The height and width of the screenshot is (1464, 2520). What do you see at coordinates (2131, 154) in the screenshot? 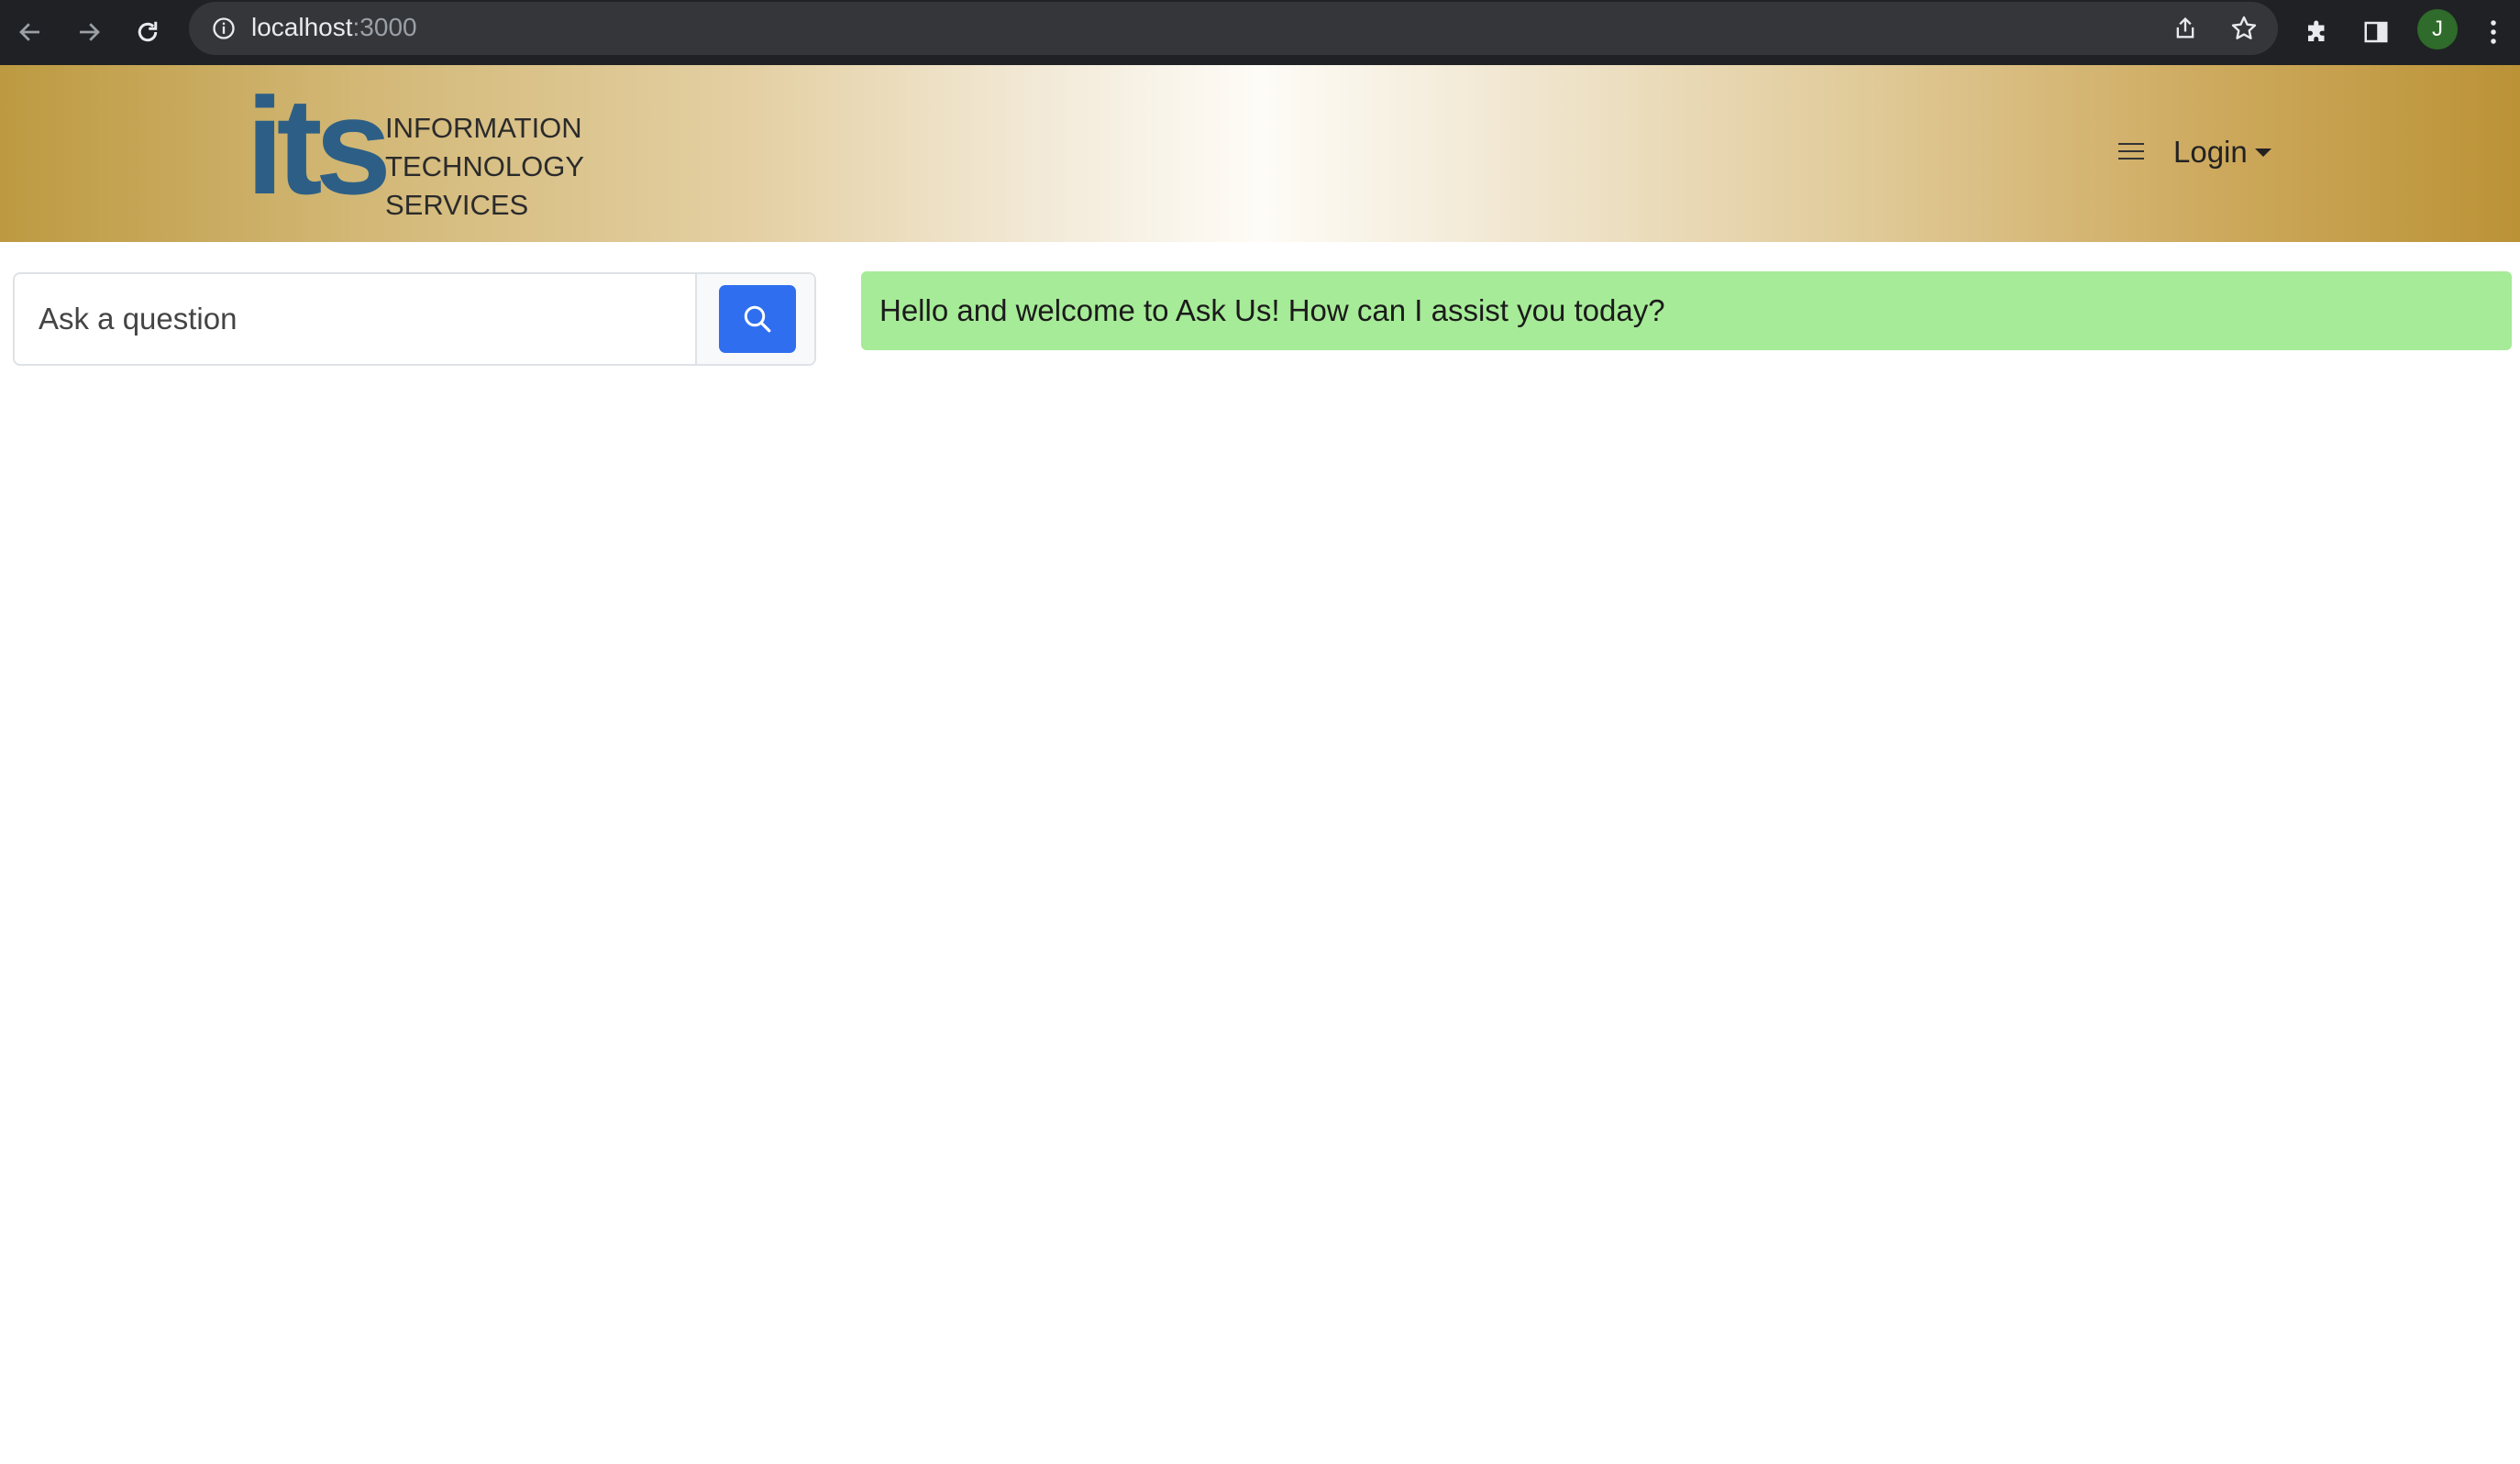
I see `hamburger-menu-icon` at bounding box center [2131, 154].